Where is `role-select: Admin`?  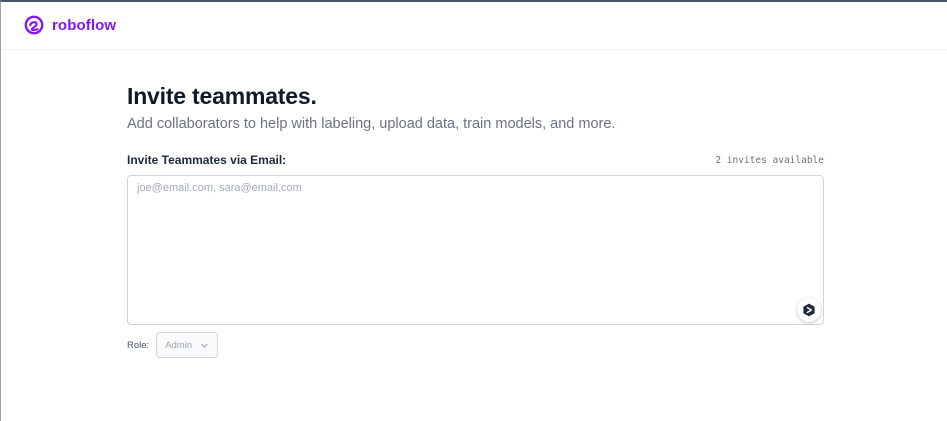 role-select: Admin is located at coordinates (187, 345).